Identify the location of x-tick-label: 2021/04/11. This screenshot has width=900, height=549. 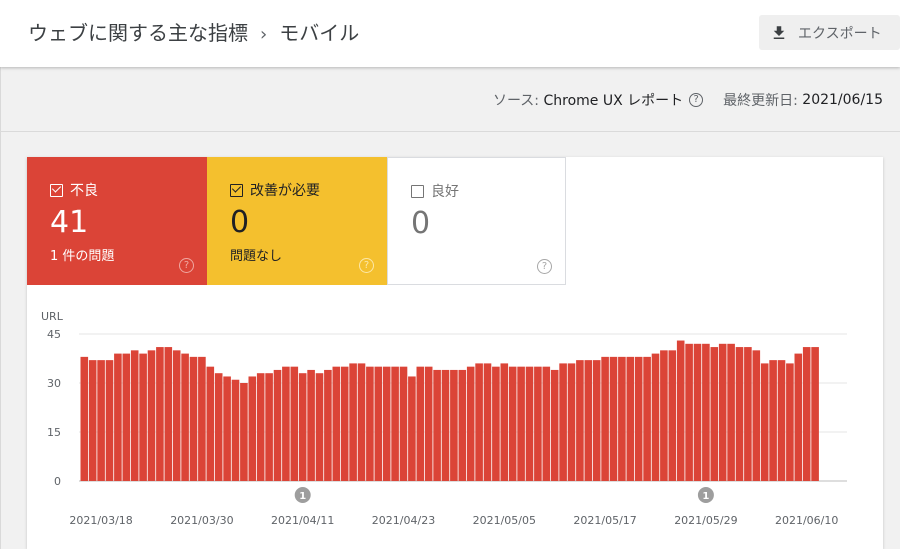
(302, 520).